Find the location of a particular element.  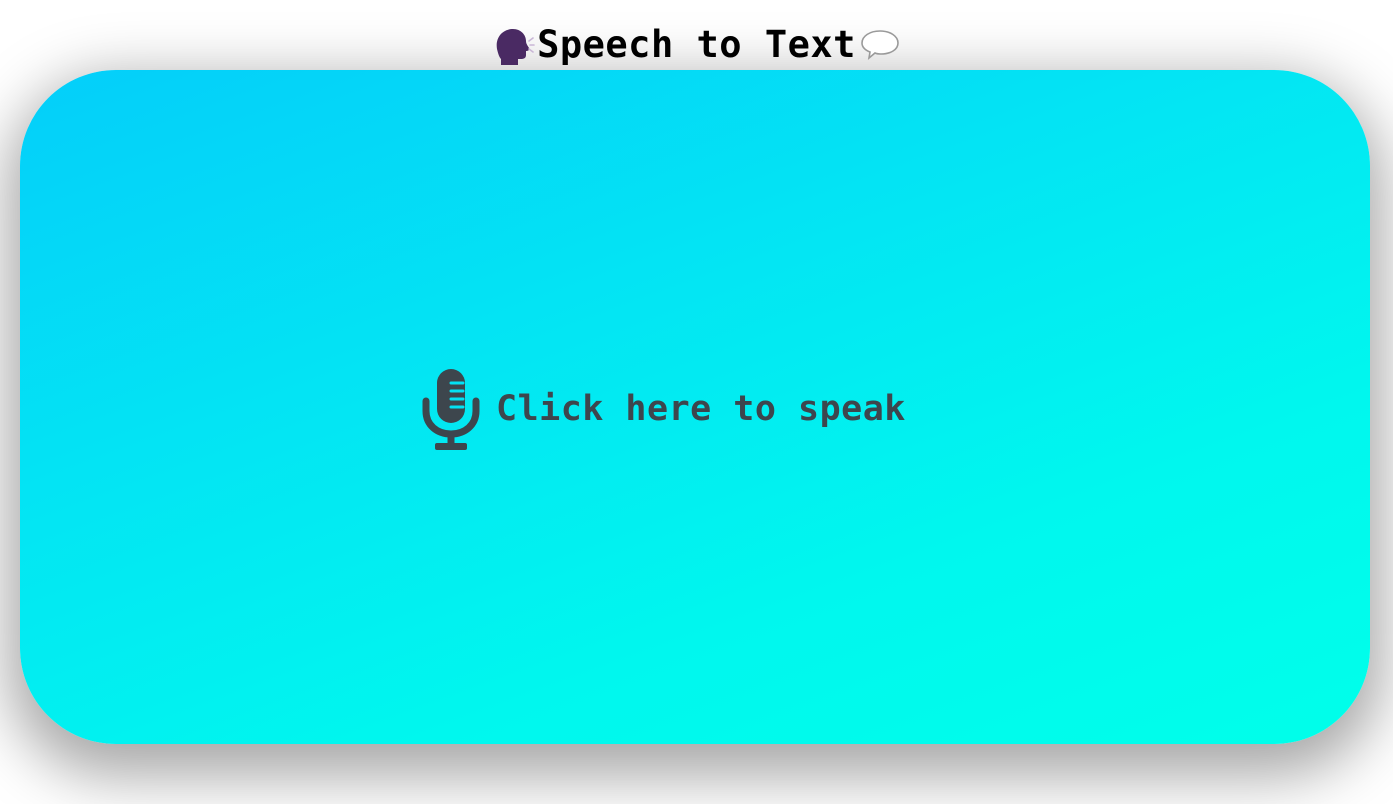

speak-button-label: Click here to speak is located at coordinates (701, 409).